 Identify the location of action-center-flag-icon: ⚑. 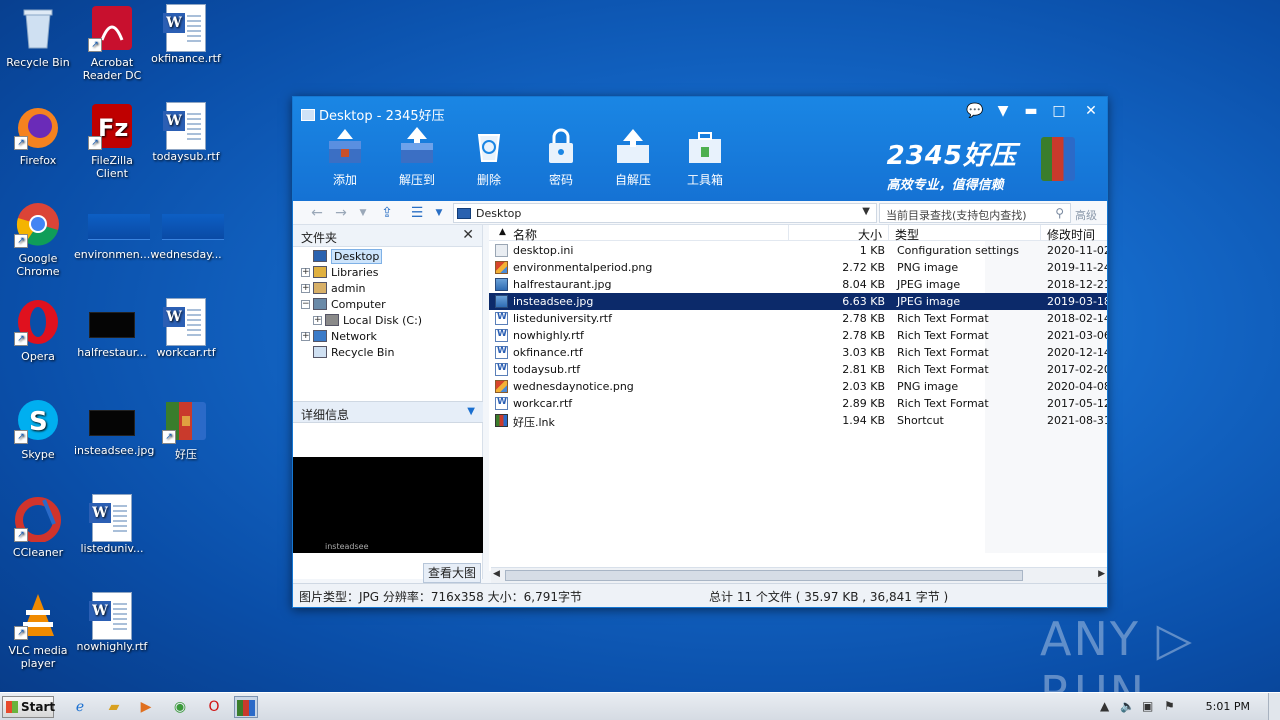
(1169, 706).